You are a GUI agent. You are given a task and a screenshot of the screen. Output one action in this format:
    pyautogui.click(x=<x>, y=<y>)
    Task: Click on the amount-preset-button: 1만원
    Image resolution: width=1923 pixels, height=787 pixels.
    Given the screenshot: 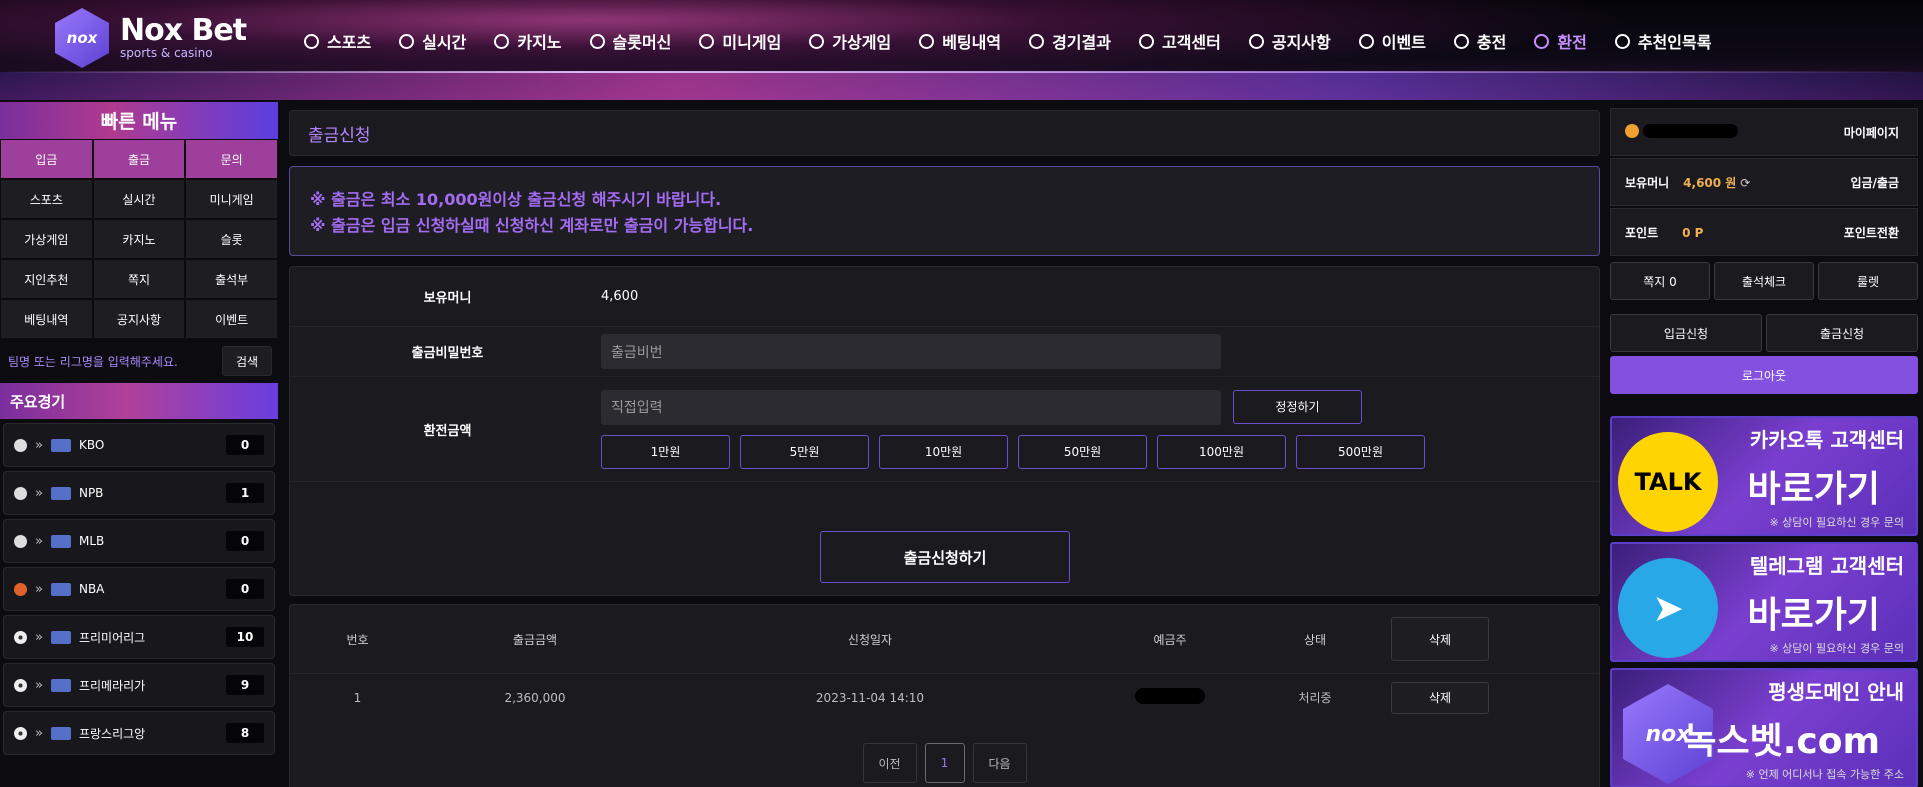 What is the action you would take?
    pyautogui.click(x=665, y=451)
    